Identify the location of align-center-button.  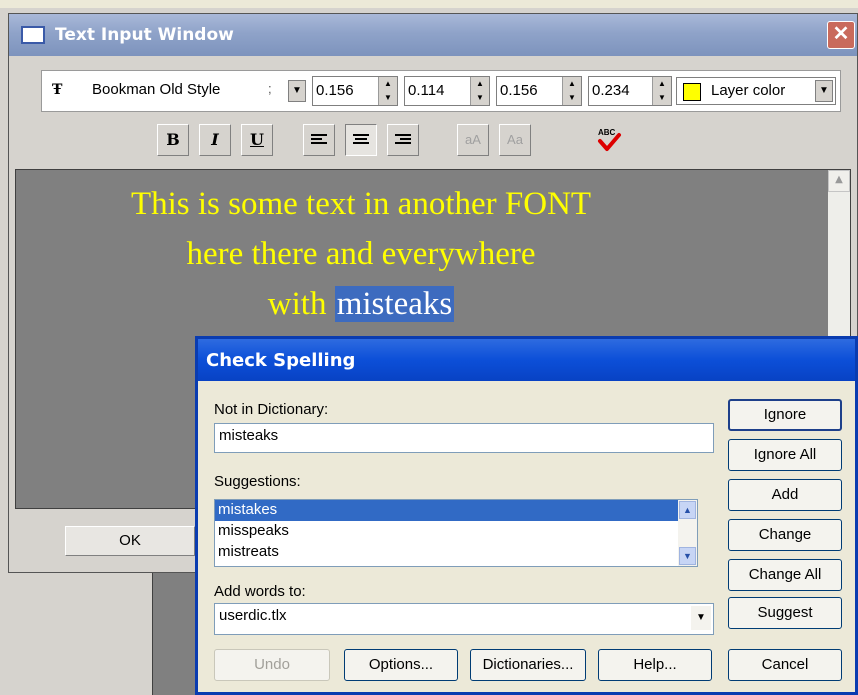
(361, 140).